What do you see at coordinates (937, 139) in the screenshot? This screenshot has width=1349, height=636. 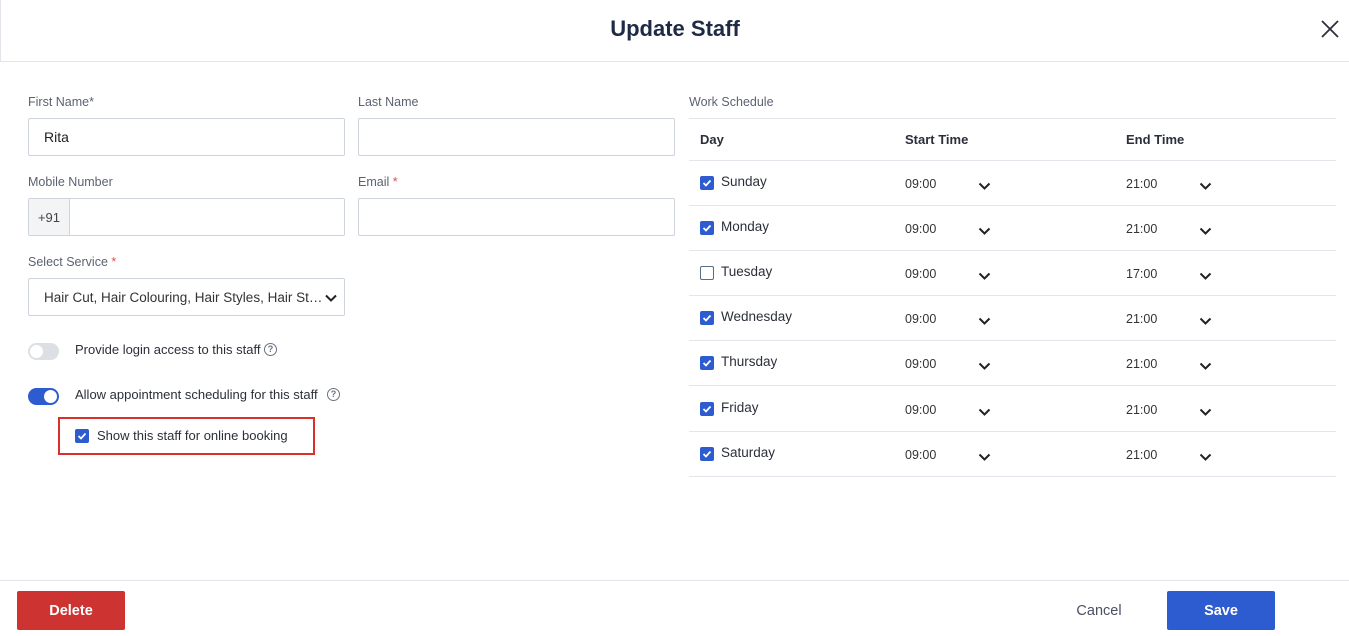 I see `start-time-column-header: Start Time` at bounding box center [937, 139].